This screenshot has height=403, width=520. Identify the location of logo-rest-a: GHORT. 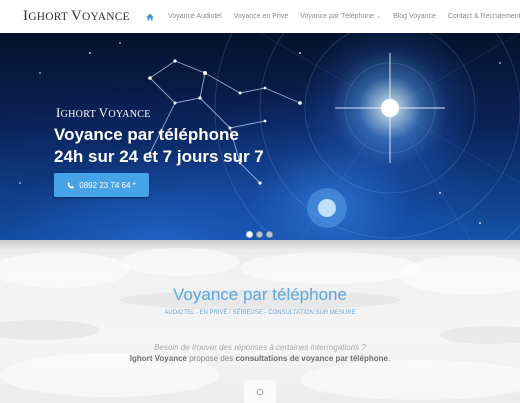
(49, 17).